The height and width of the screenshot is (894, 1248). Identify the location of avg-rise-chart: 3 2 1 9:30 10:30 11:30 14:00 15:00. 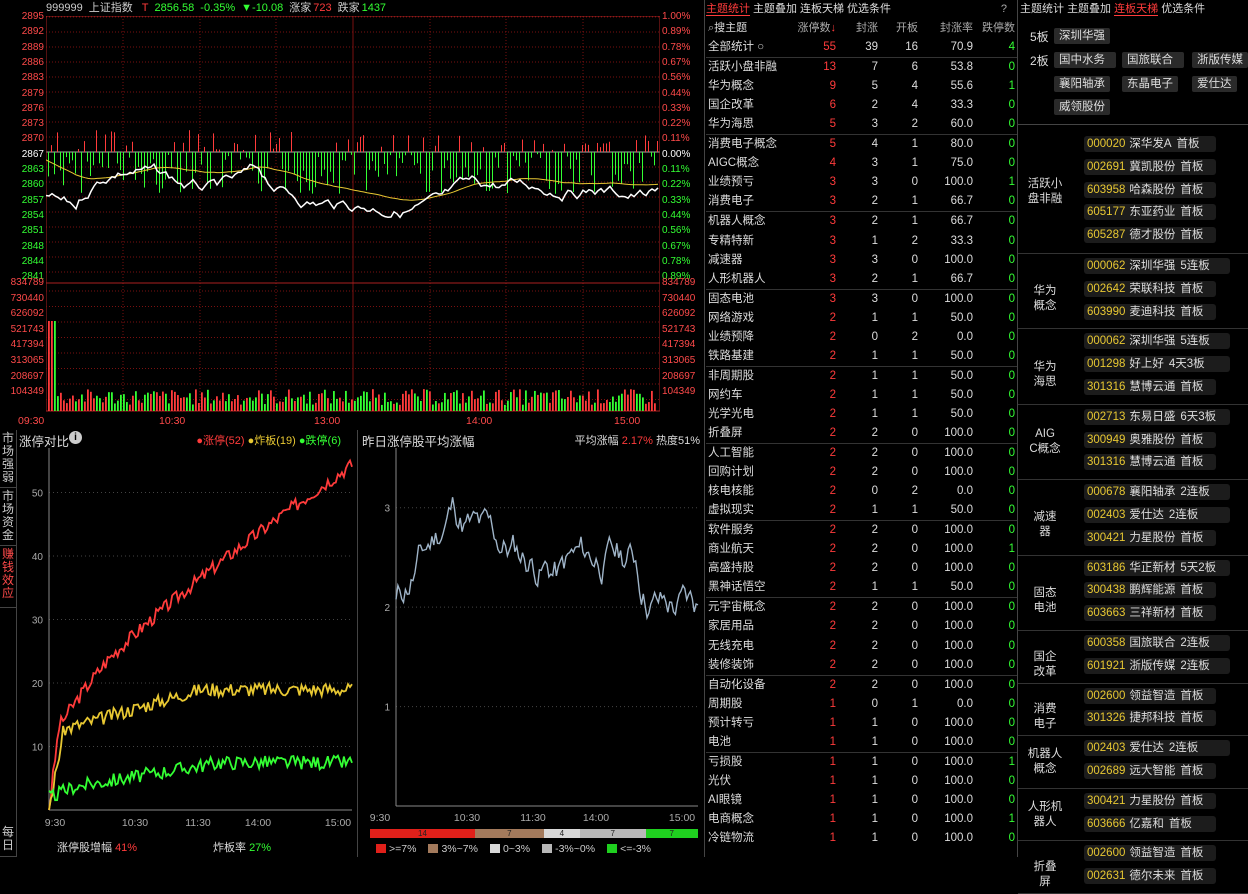
(532, 638).